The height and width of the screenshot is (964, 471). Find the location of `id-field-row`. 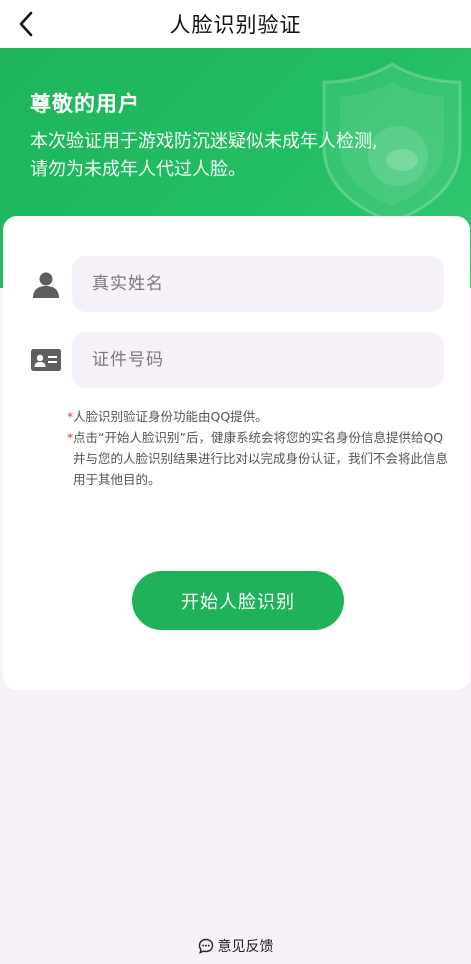

id-field-row is located at coordinates (236, 360).